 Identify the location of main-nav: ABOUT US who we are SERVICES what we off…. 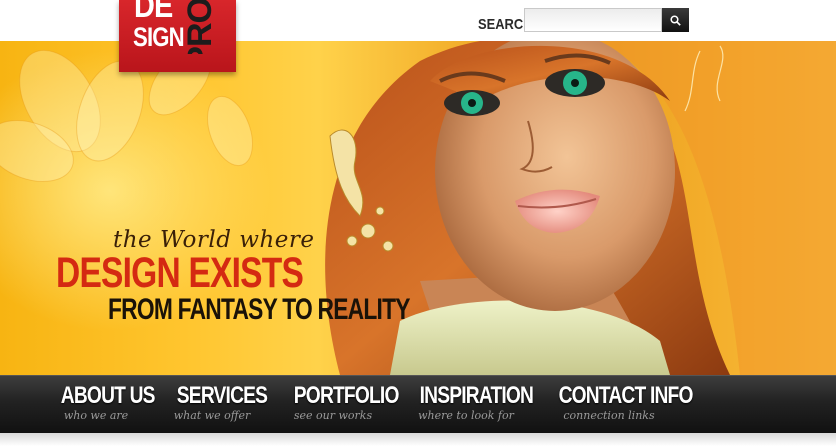
(418, 404).